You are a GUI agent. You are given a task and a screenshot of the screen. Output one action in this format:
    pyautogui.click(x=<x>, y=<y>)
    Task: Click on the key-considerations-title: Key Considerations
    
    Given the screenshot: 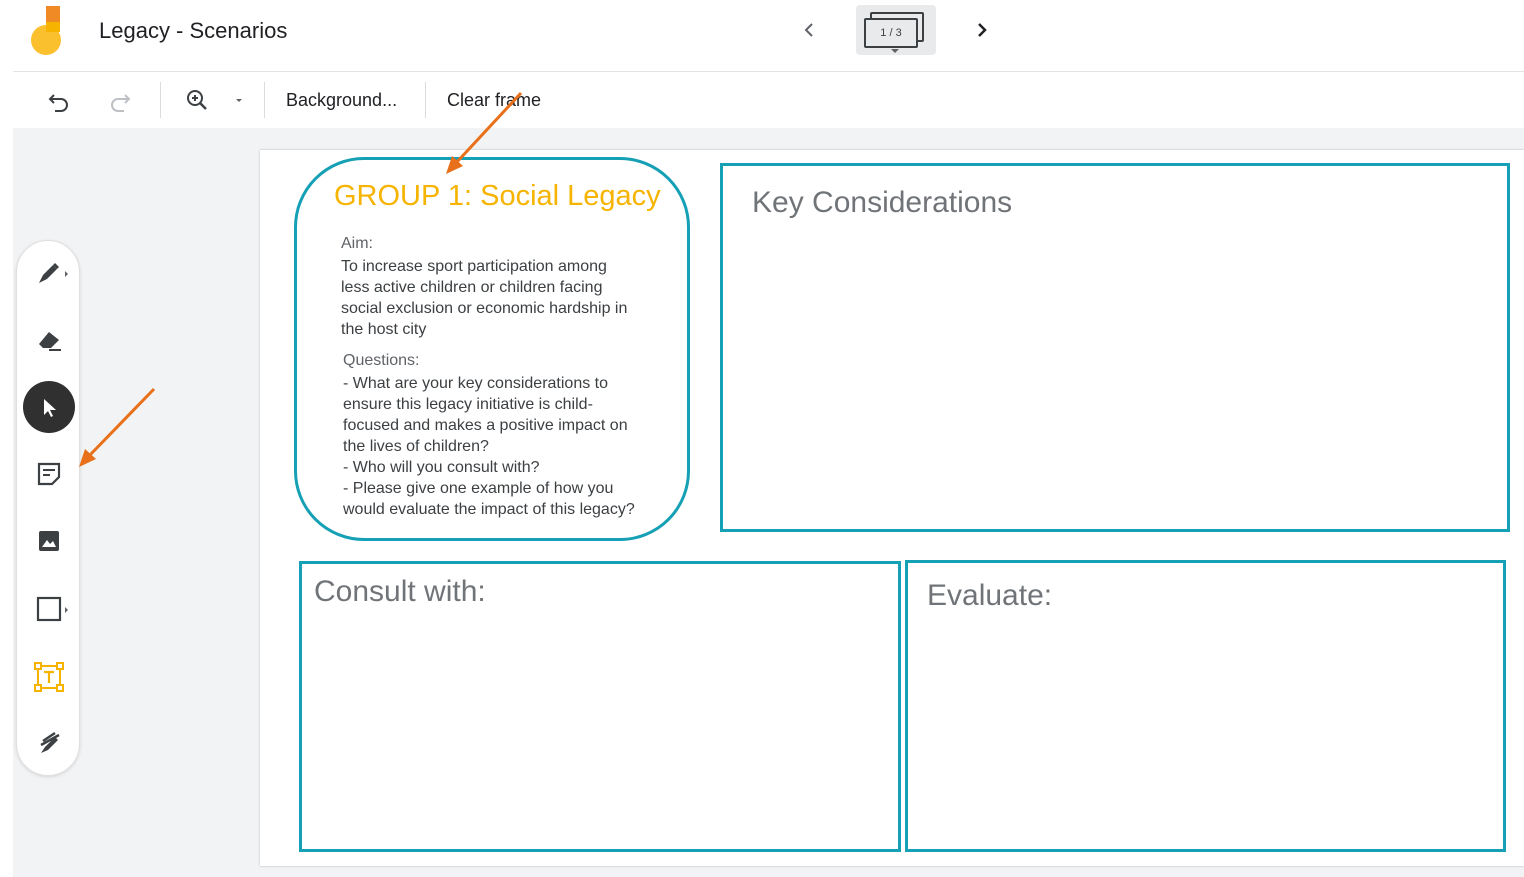 What is the action you would take?
    pyautogui.click(x=882, y=202)
    